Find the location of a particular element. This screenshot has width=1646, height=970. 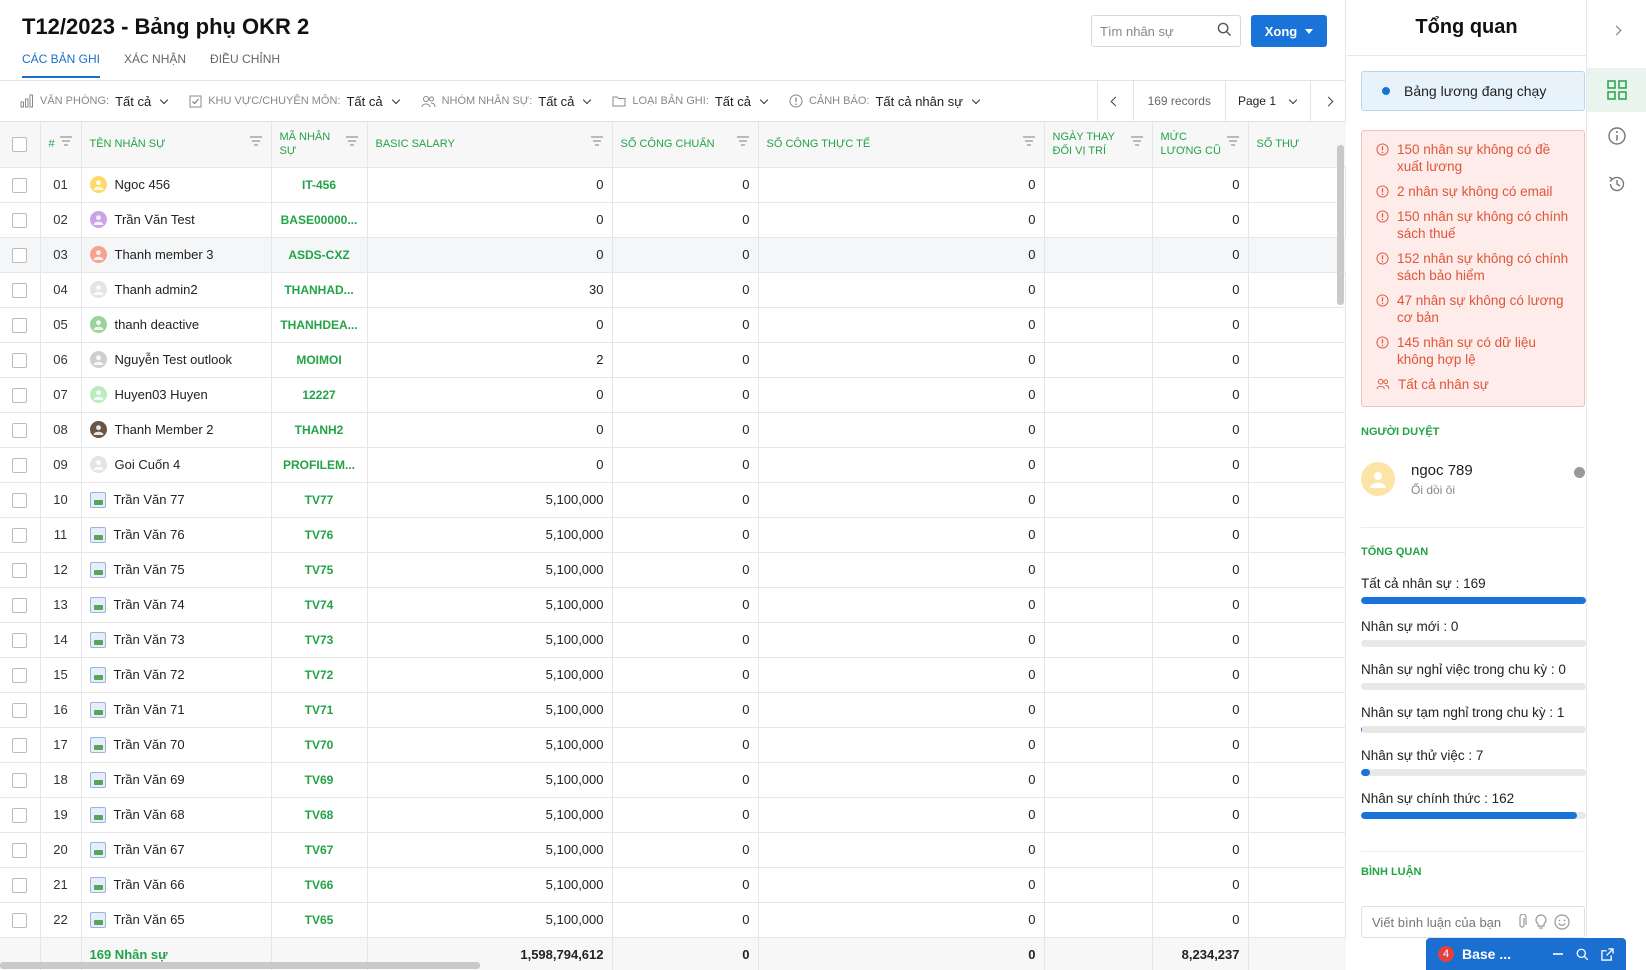

col-header-position-change-date: NGÀY THAY ĐỔI VỊ TRÍ is located at coordinates (1098, 145).